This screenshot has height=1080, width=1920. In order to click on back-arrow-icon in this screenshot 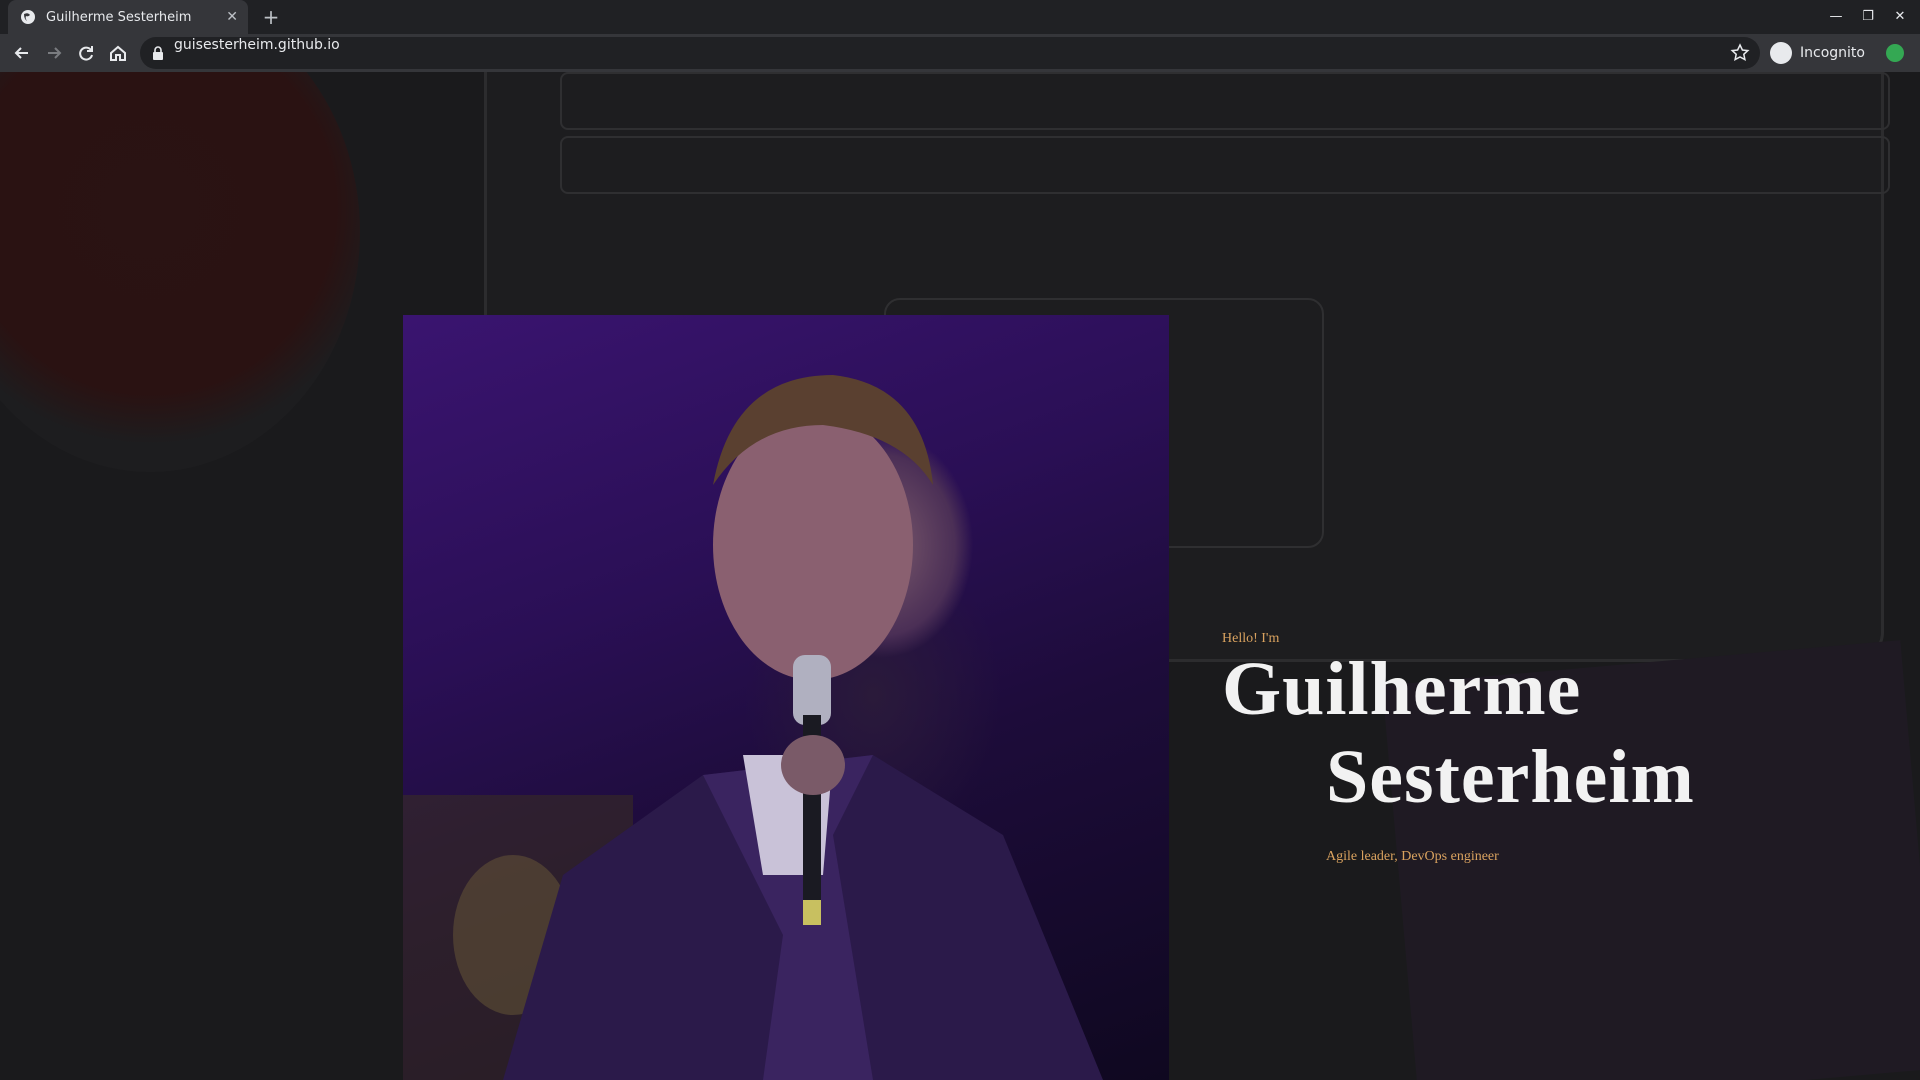, I will do `click(22, 53)`.